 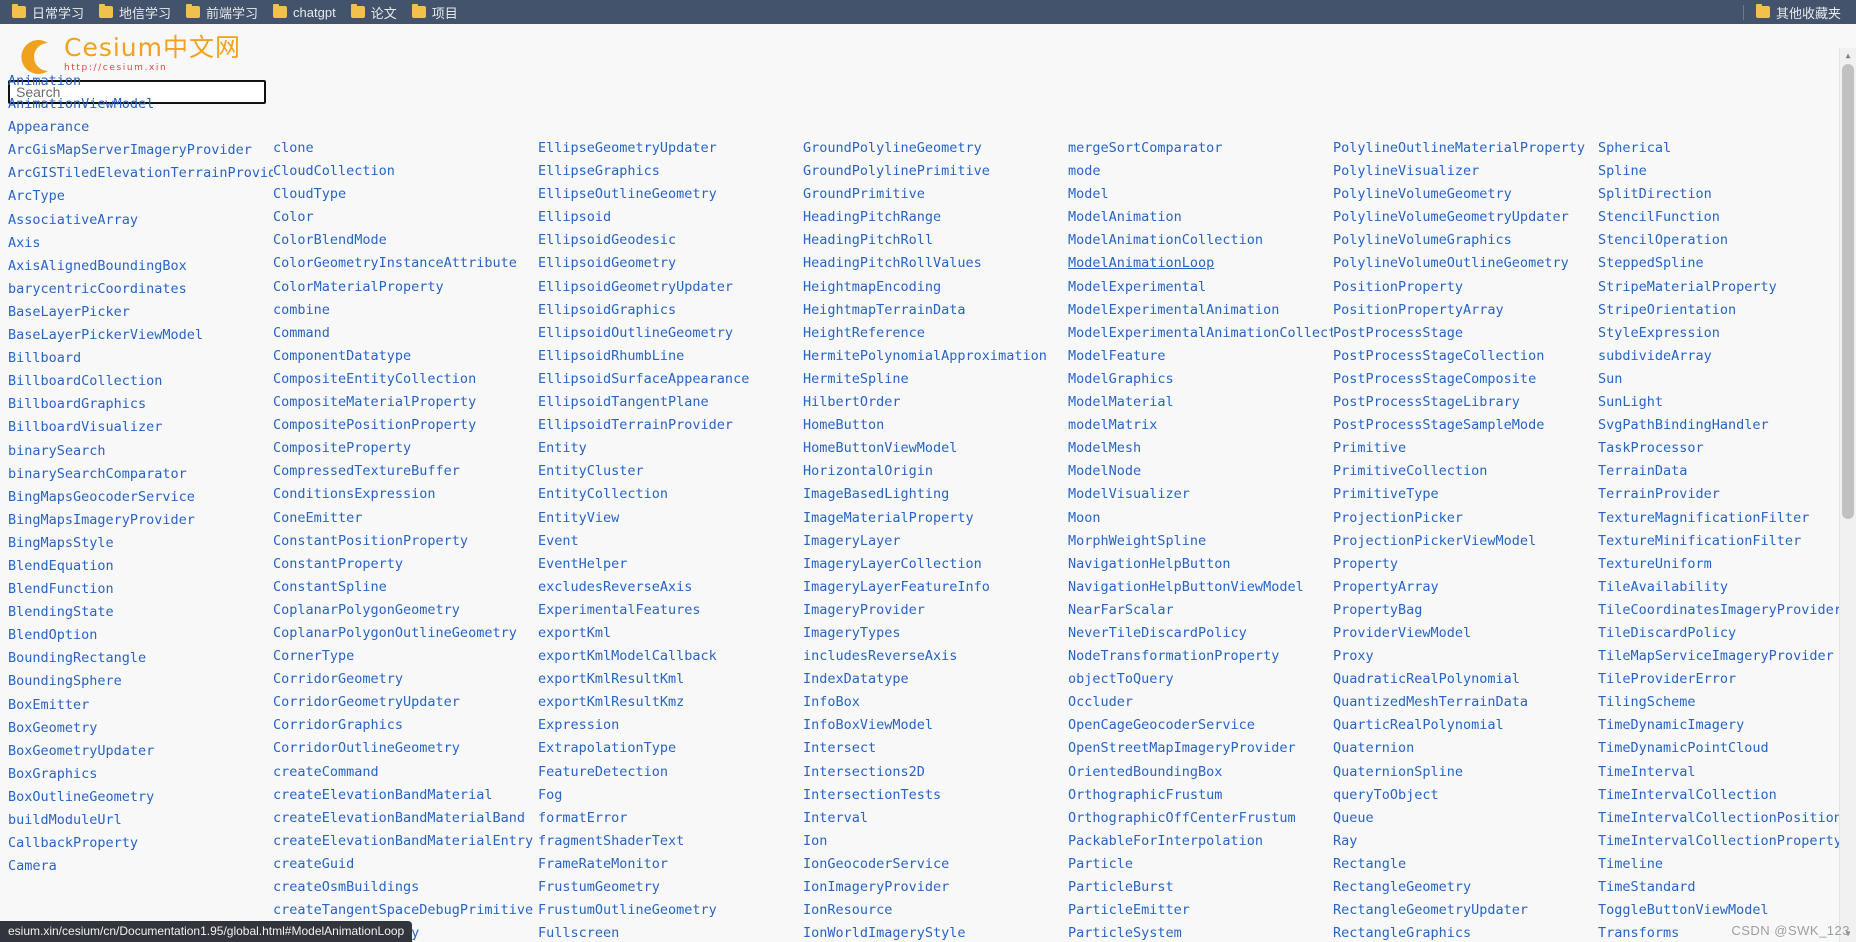 I want to click on index-link: QuadraticRealPolynomial, so click(x=1465, y=679).